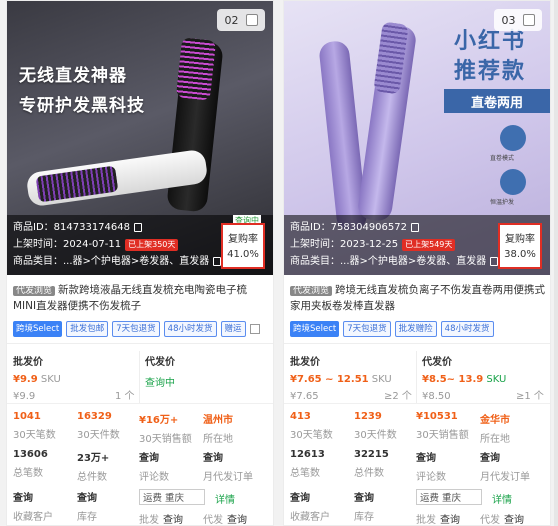  Describe the element at coordinates (233, 329) in the screenshot. I see `tag: 赠运` at that location.